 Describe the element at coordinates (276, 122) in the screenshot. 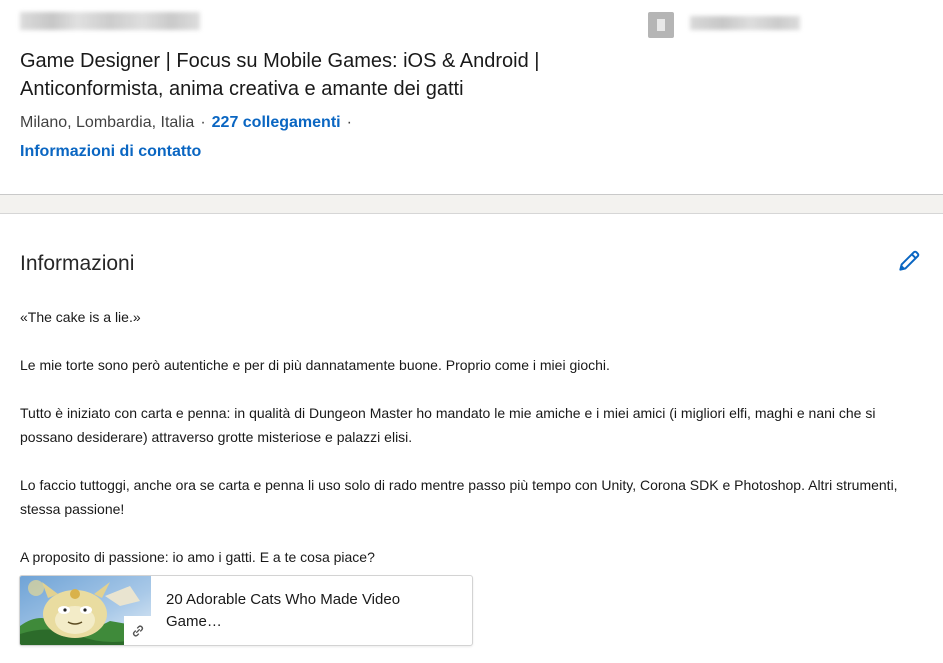

I see `connections-link: 227 collegamenti` at that location.